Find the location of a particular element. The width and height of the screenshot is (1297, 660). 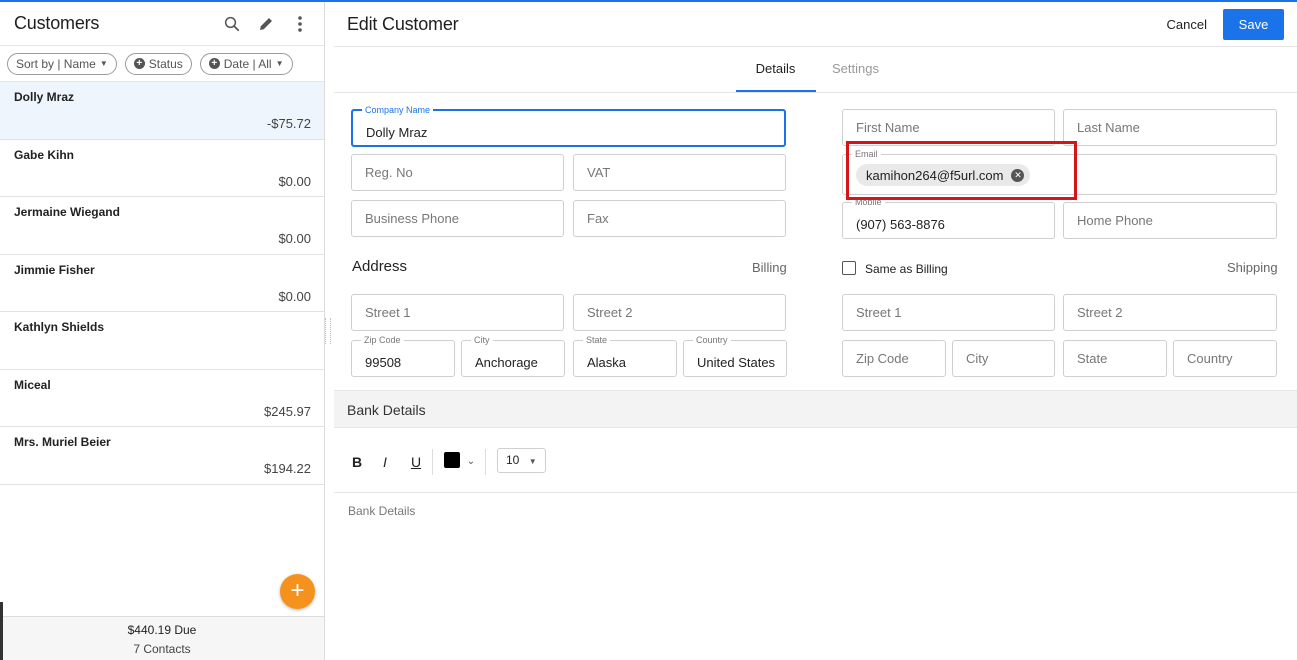

shipping-street1-field: Street 1 is located at coordinates (948, 312).